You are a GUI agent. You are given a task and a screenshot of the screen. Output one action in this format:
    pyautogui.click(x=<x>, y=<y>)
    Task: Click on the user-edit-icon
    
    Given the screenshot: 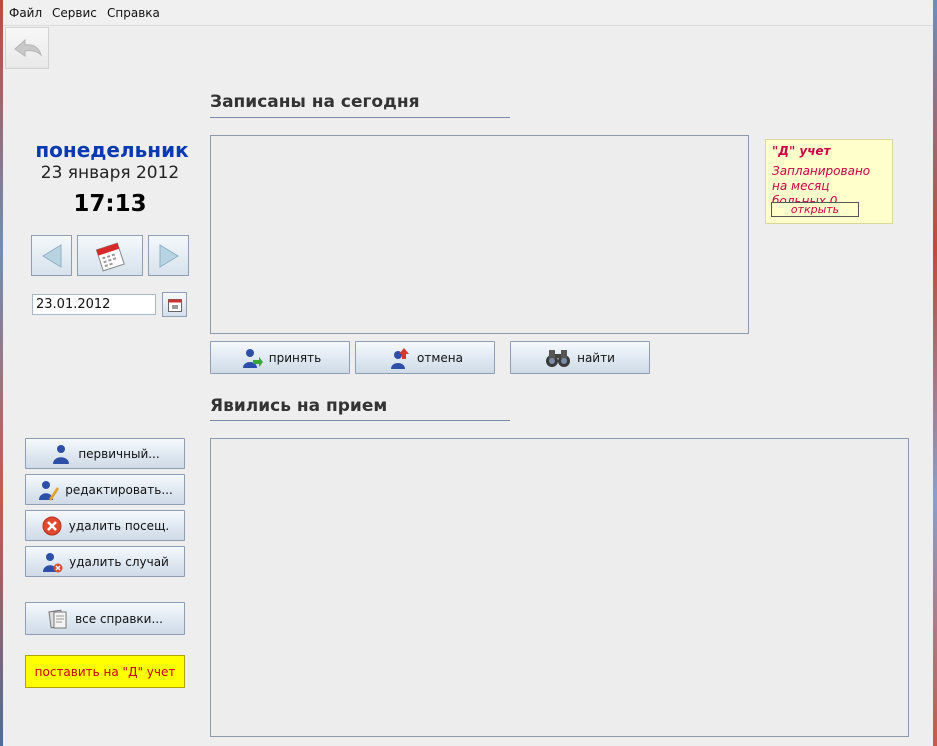 What is the action you would take?
    pyautogui.click(x=49, y=490)
    